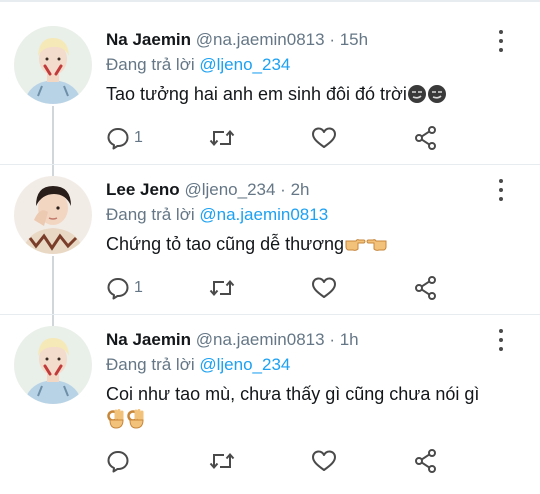 The image size is (540, 494). I want to click on reply-button, so click(120, 461).